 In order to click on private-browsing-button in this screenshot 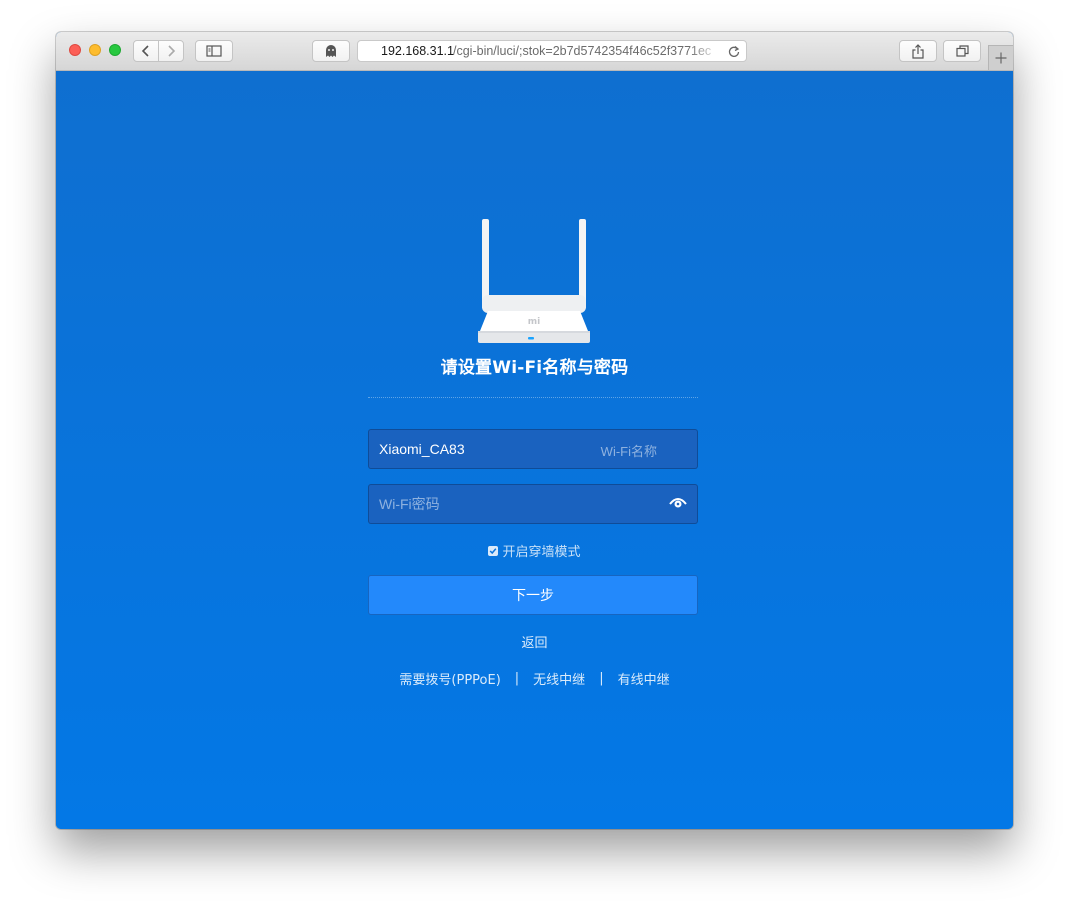, I will do `click(331, 51)`.